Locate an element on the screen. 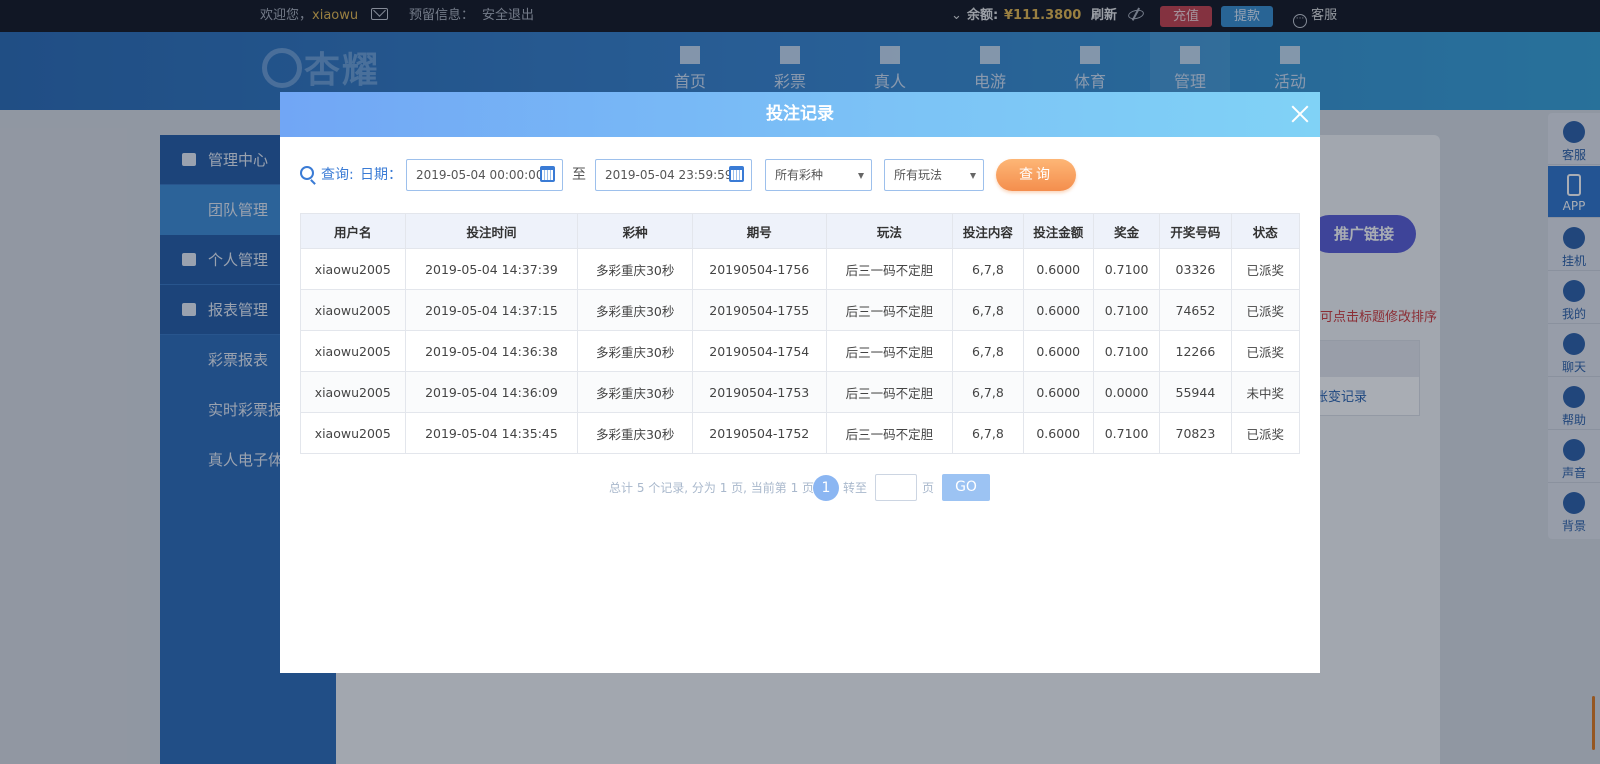 The height and width of the screenshot is (764, 1600). cell-issue: 20190504-1753 is located at coordinates (759, 392).